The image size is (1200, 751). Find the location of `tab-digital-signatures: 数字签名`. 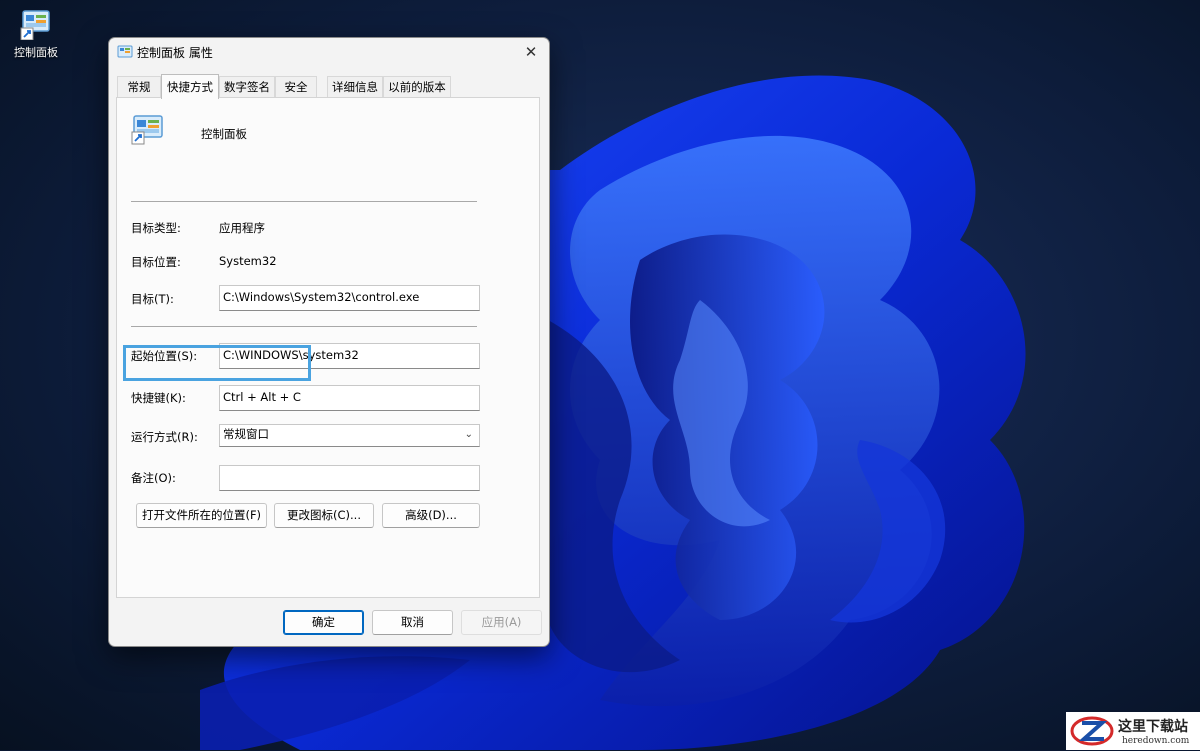

tab-digital-signatures: 数字签名 is located at coordinates (247, 86).